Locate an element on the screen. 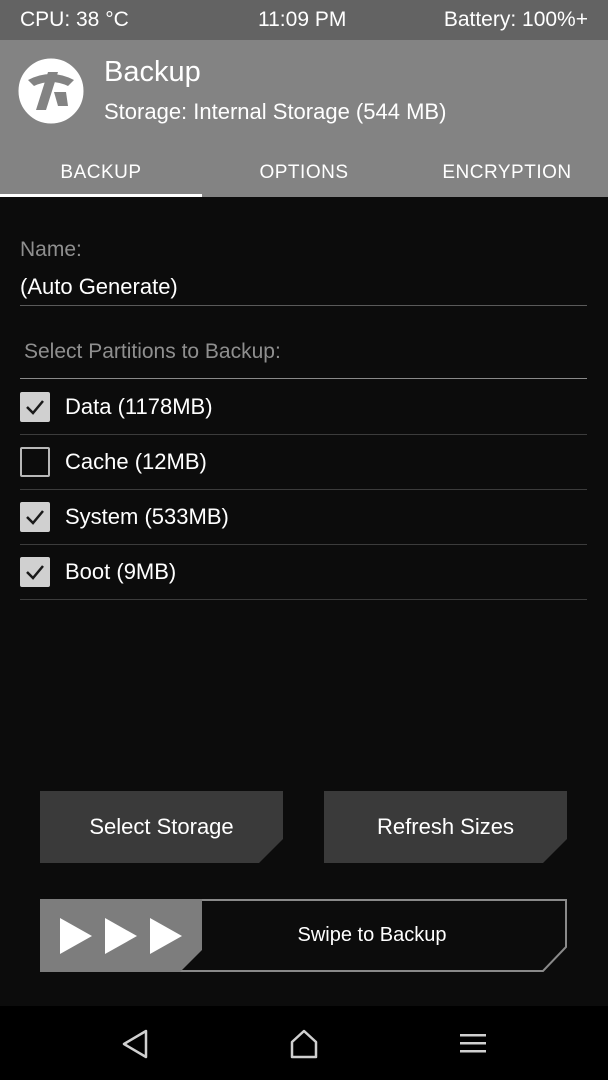 This screenshot has width=608, height=1080. partition-label: System (533MB) is located at coordinates (147, 516).